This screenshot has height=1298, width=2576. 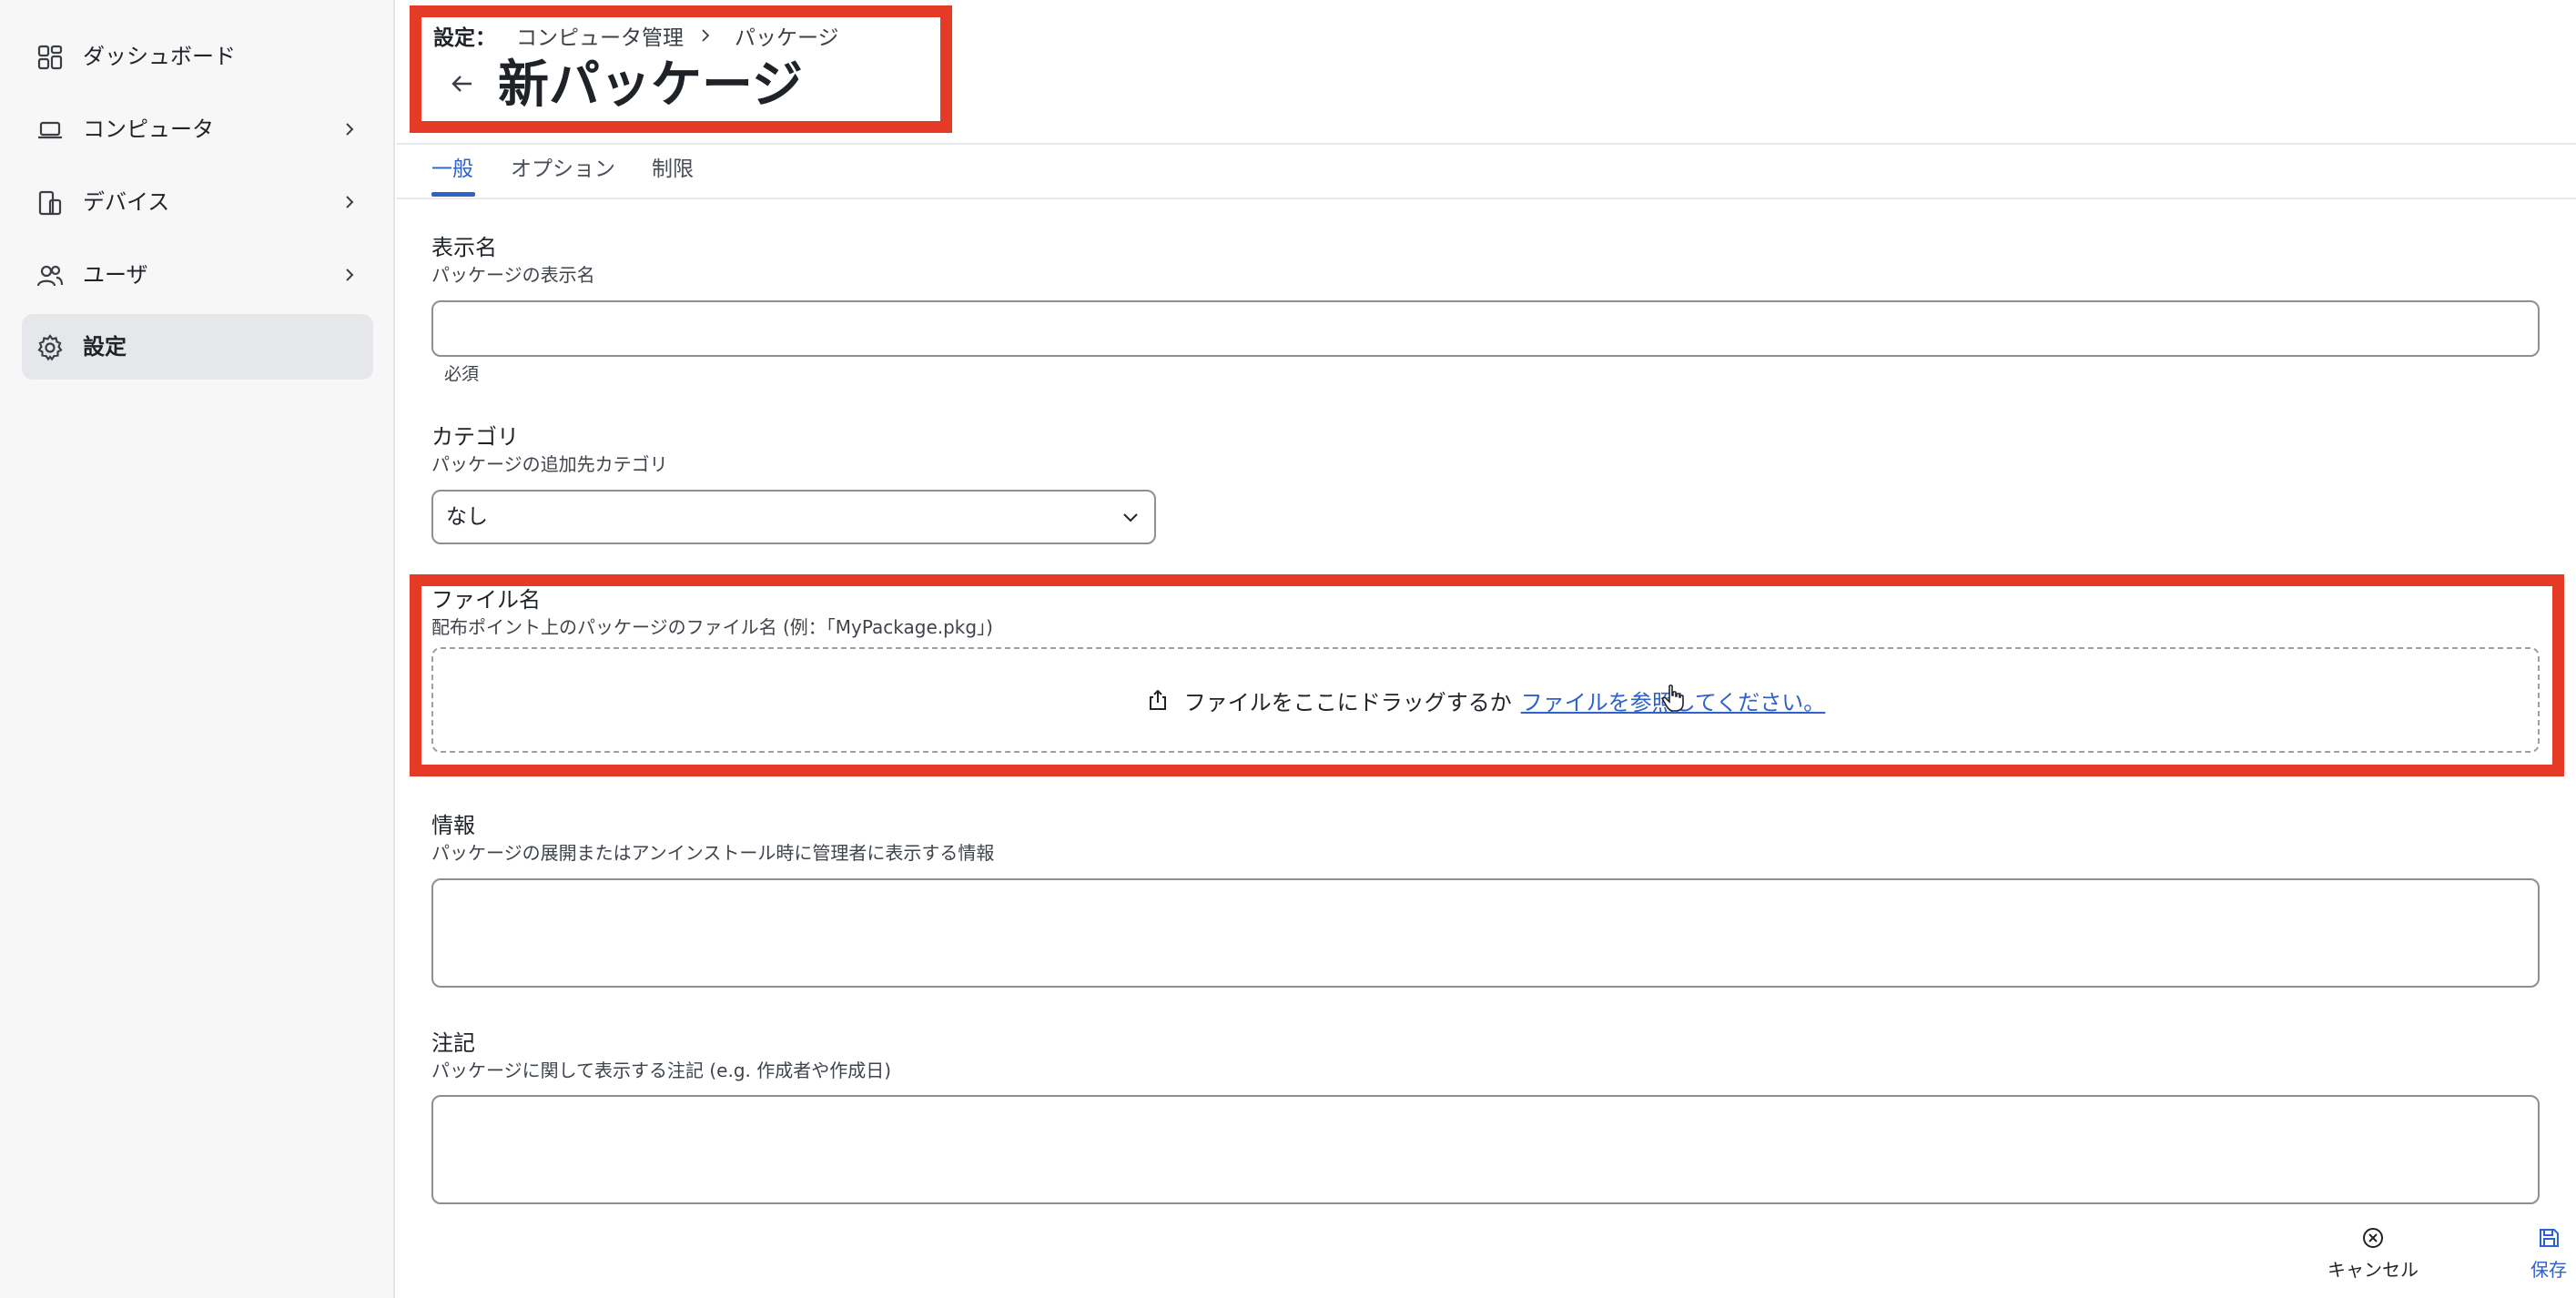 What do you see at coordinates (1673, 698) in the screenshot?
I see `hand-cursor-icon` at bounding box center [1673, 698].